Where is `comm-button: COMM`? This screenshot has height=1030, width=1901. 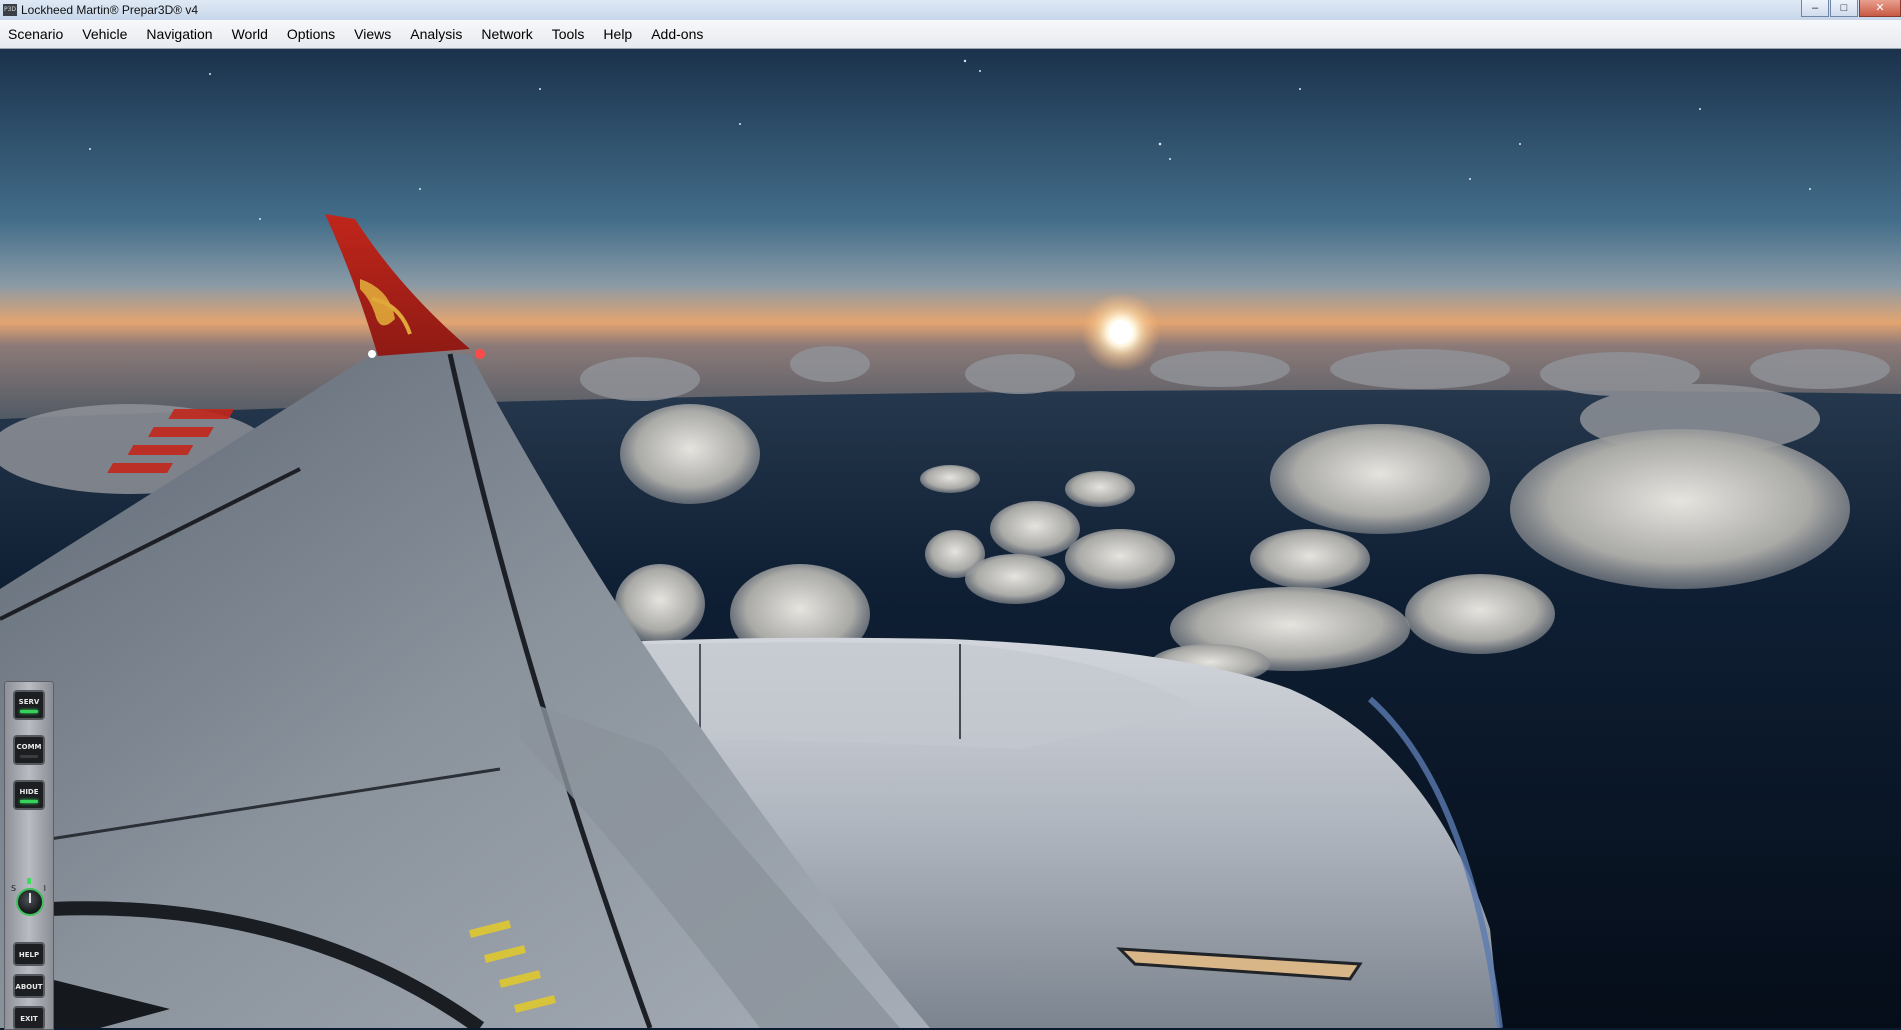
comm-button: COMM is located at coordinates (29, 750).